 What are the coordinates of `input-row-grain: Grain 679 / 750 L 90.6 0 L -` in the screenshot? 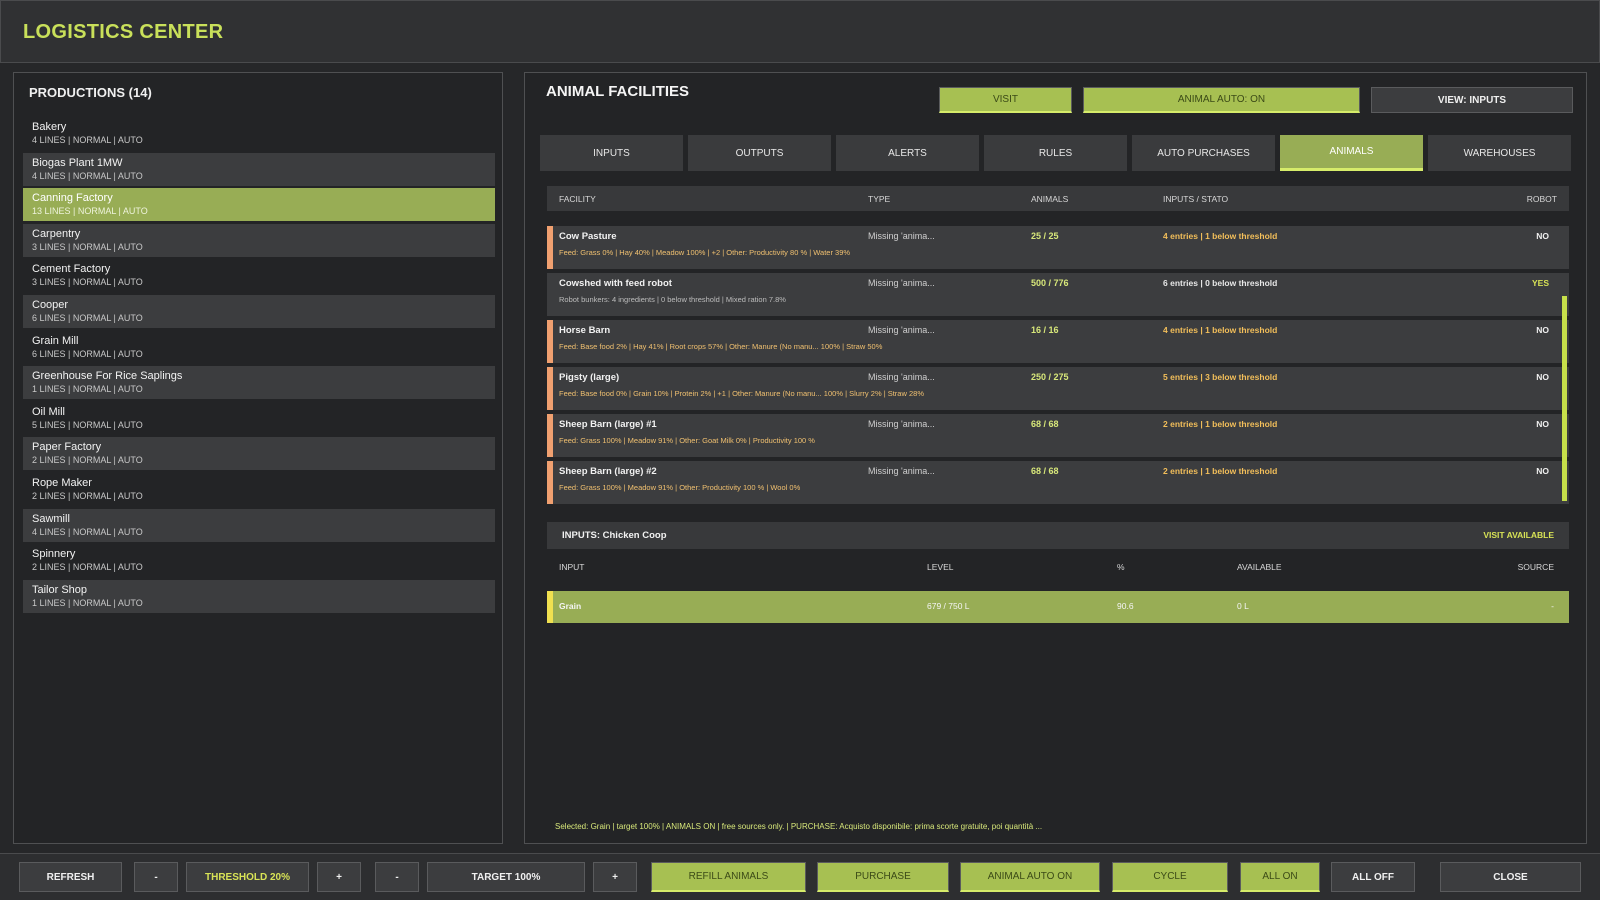 It's located at (1058, 607).